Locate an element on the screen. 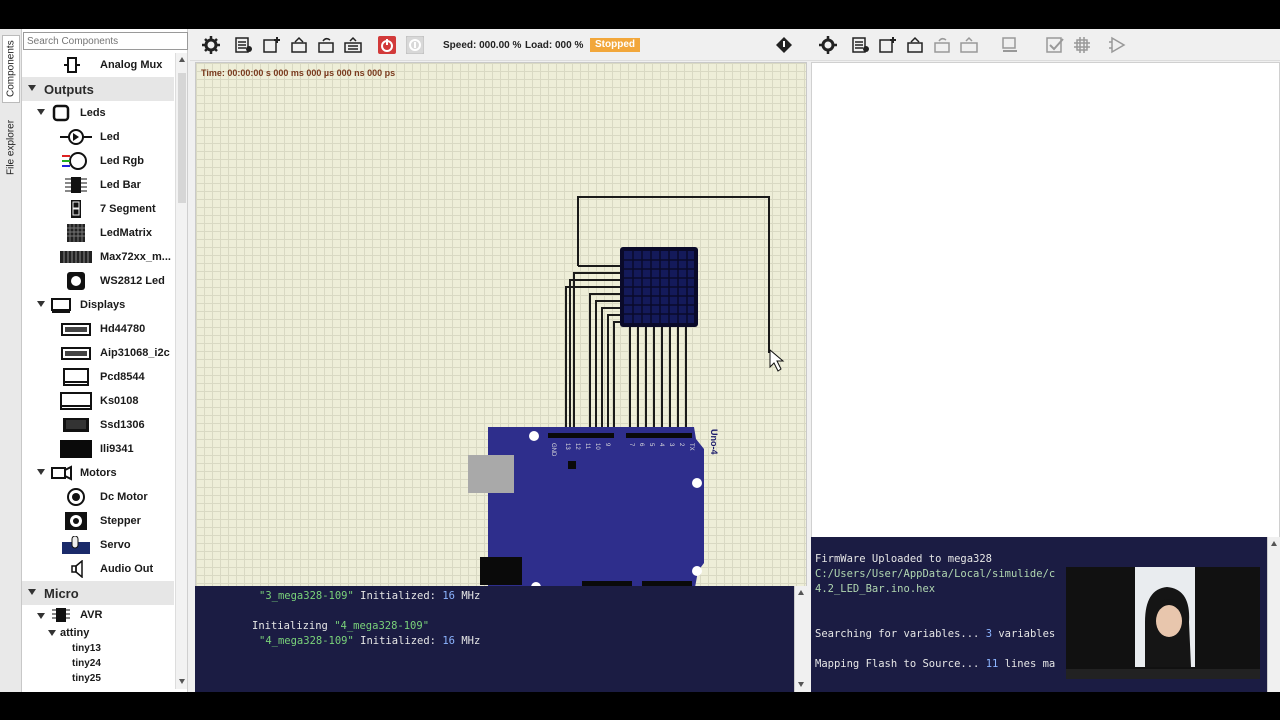 This screenshot has height=720, width=1280. scrollbar-thumb is located at coordinates (182, 138).